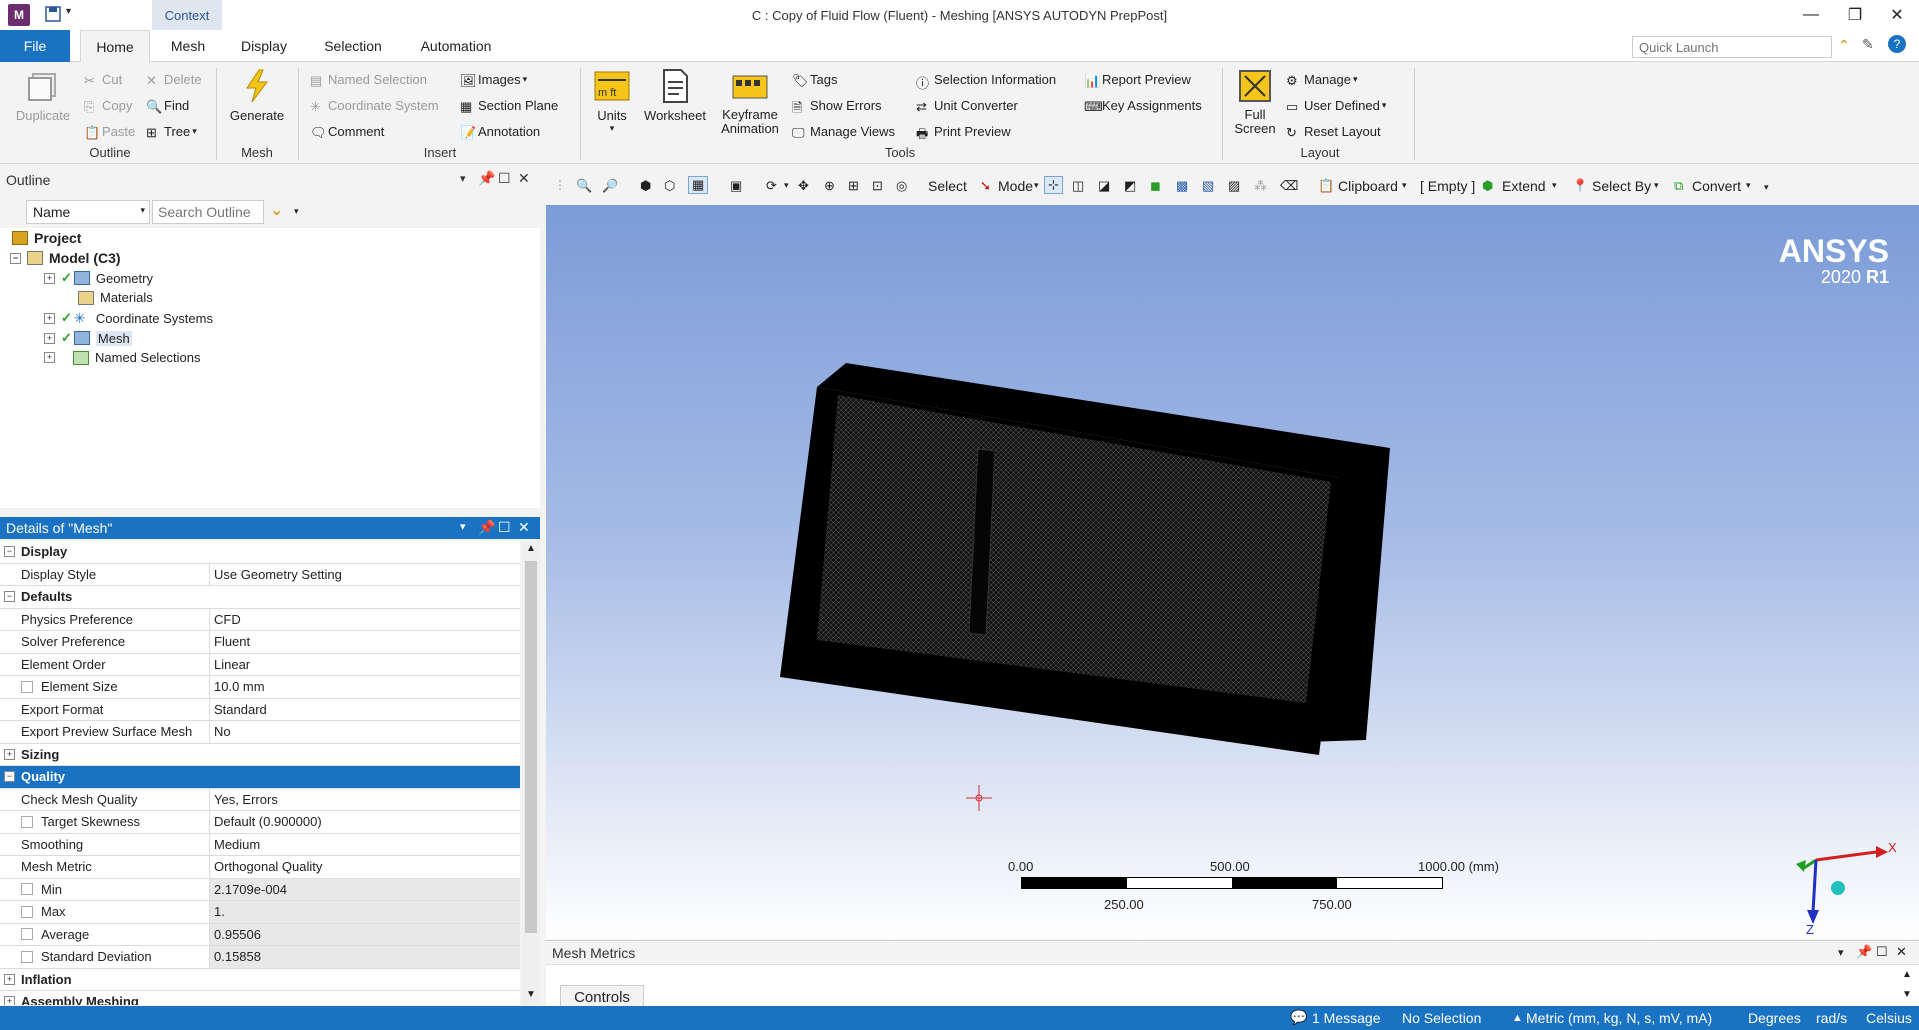 This screenshot has height=1030, width=1919. Describe the element at coordinates (1336, 106) in the screenshot. I see `user-defined-button: ▭ User Defined ▾` at that location.